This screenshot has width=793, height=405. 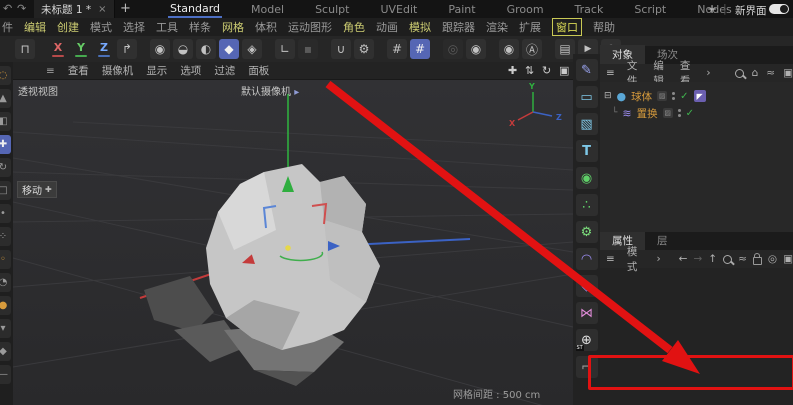 What do you see at coordinates (21, 9) in the screenshot?
I see `redo-icon: ↷` at bounding box center [21, 9].